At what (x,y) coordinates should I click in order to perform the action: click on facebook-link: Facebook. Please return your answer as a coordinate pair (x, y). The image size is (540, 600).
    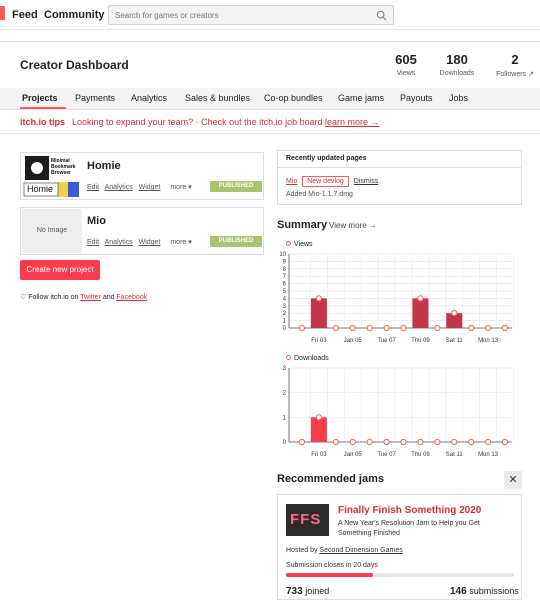
    Looking at the image, I should click on (131, 297).